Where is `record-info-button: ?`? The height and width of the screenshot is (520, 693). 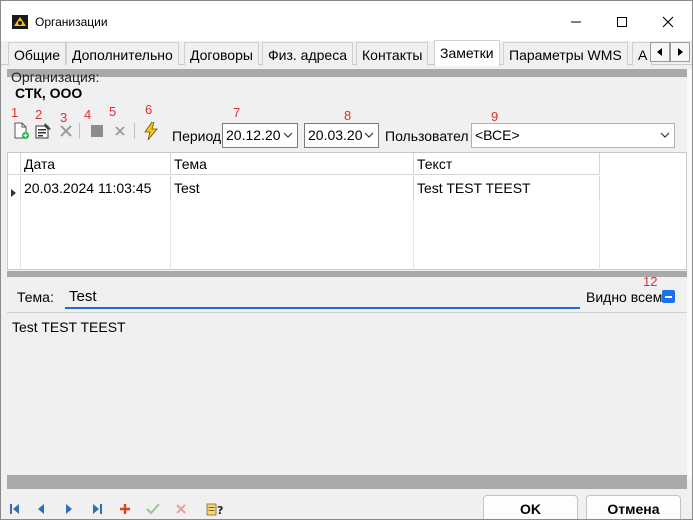
record-info-button: ? is located at coordinates (215, 509).